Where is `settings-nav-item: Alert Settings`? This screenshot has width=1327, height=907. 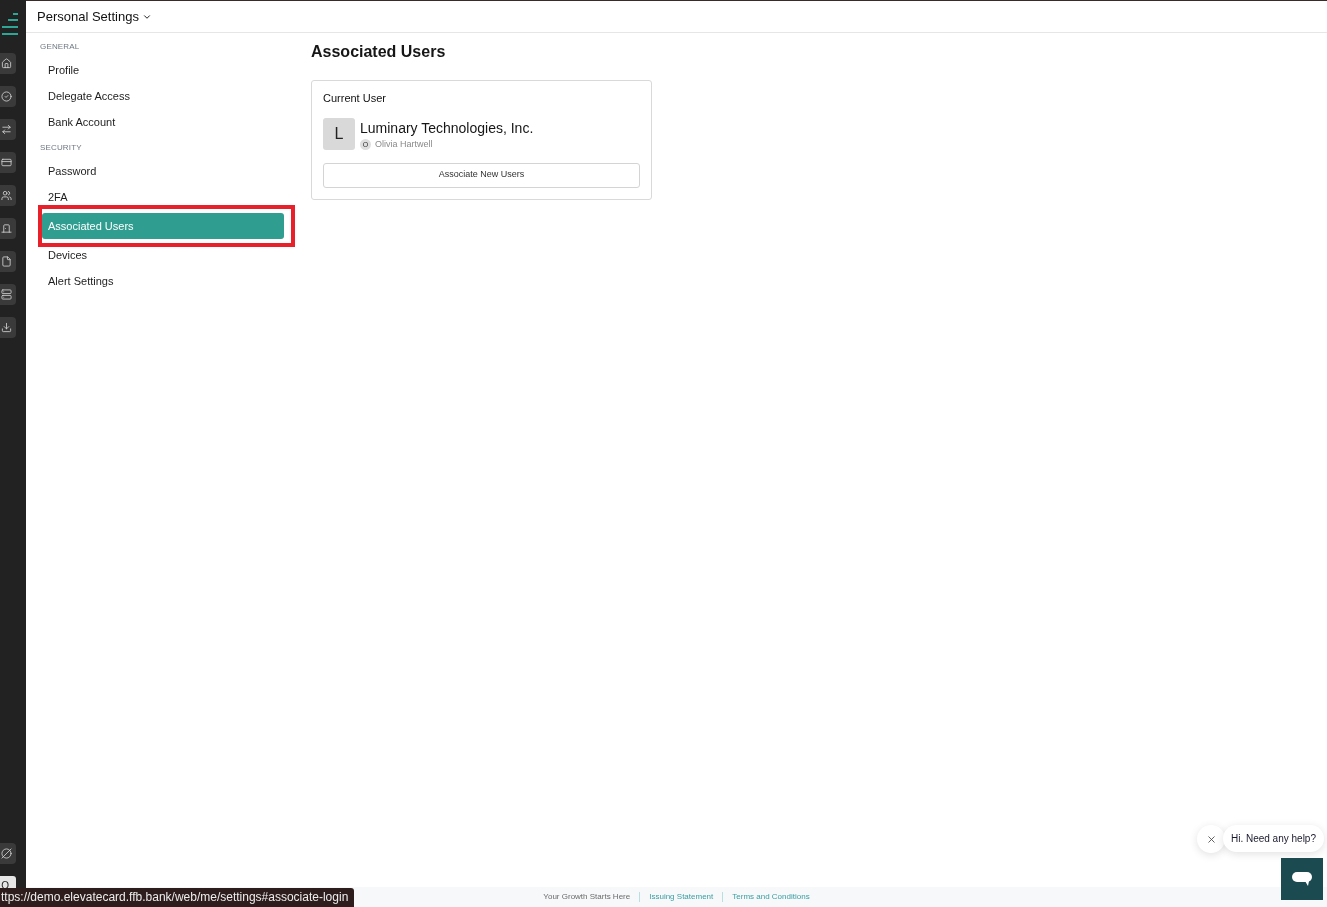
settings-nav-item: Alert Settings is located at coordinates (81, 281).